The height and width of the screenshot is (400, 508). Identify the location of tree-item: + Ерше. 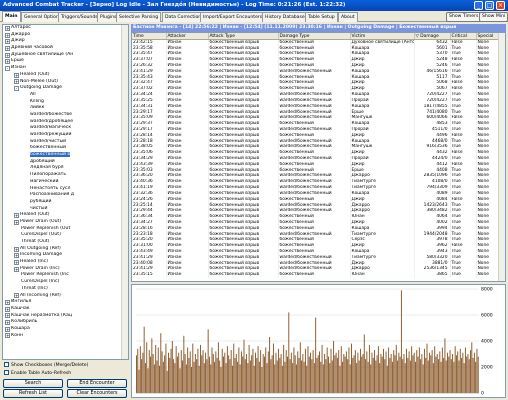
(65, 61).